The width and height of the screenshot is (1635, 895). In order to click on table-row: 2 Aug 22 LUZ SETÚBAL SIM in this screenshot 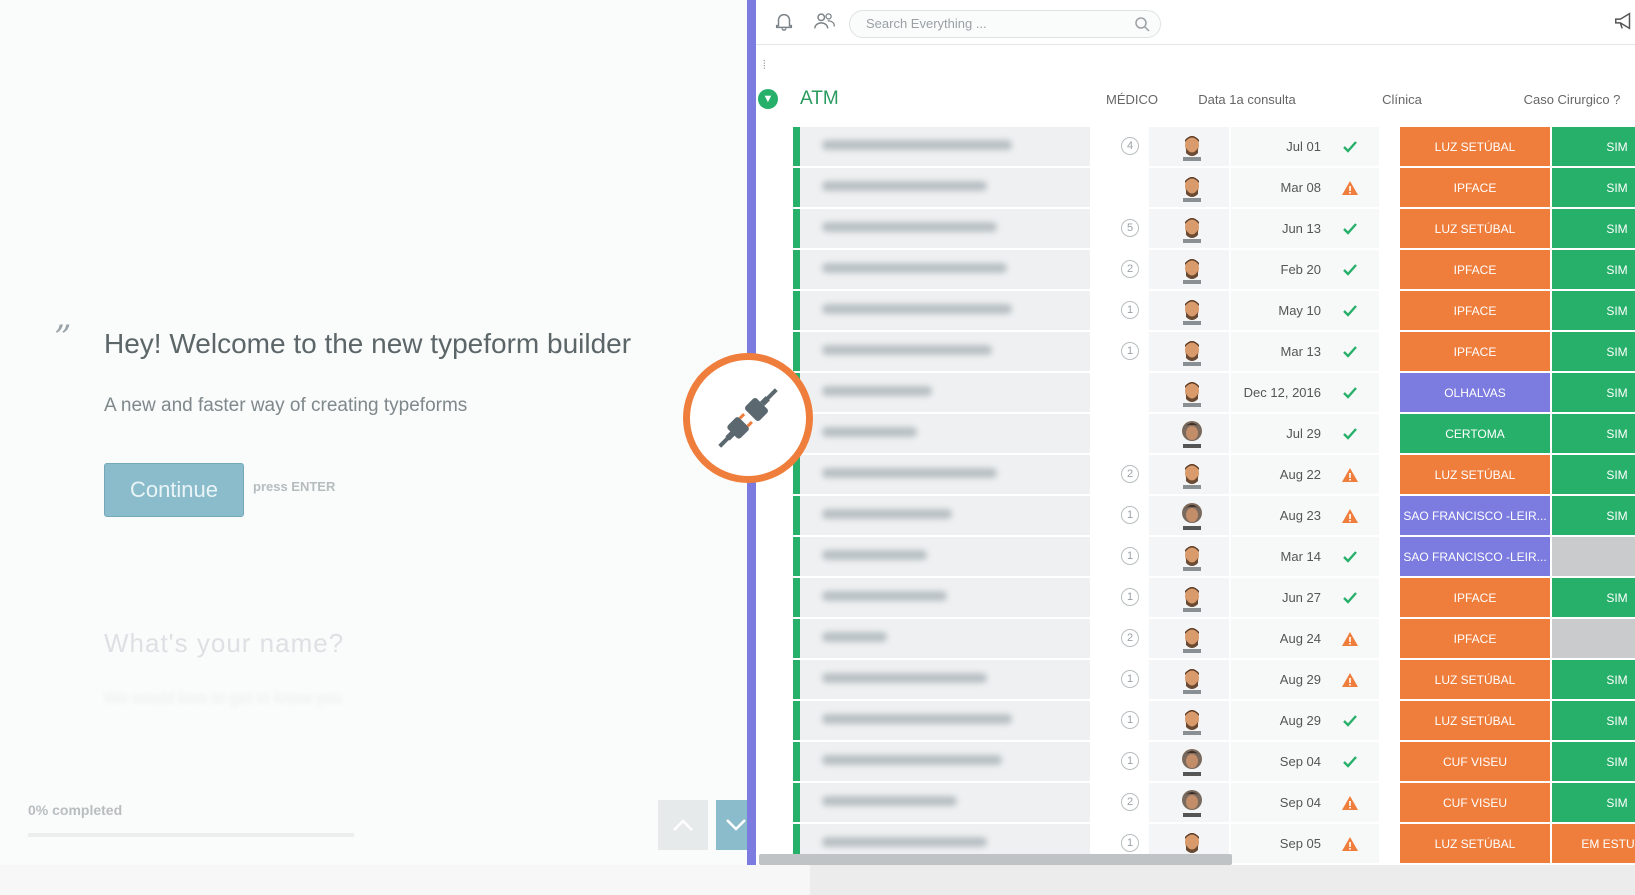, I will do `click(1214, 475)`.